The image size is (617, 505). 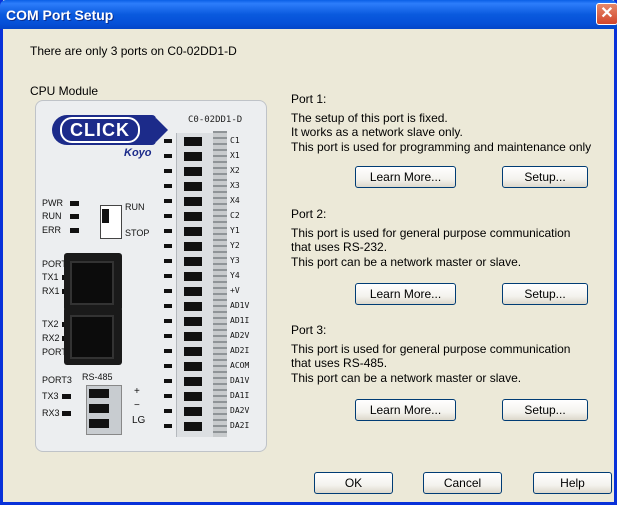 I want to click on terminal-label: ACOM, so click(x=240, y=365).